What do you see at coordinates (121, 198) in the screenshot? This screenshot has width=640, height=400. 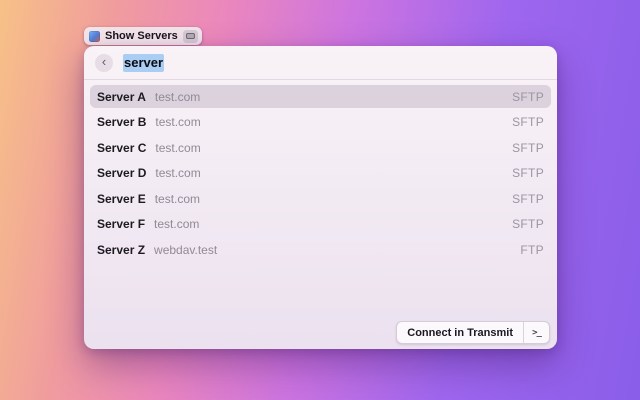 I see `server-name: Server E` at bounding box center [121, 198].